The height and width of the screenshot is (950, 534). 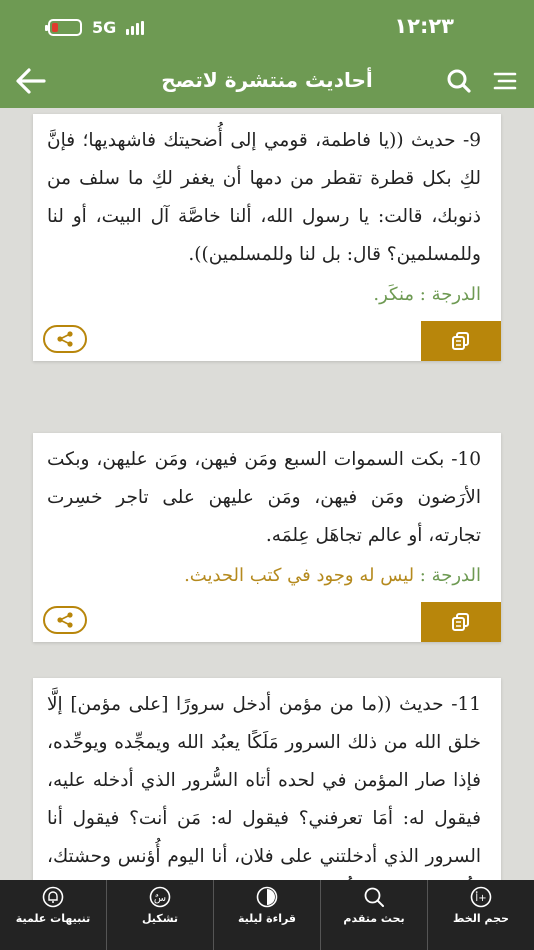 I want to click on grade-value: منكَر., so click(x=394, y=294).